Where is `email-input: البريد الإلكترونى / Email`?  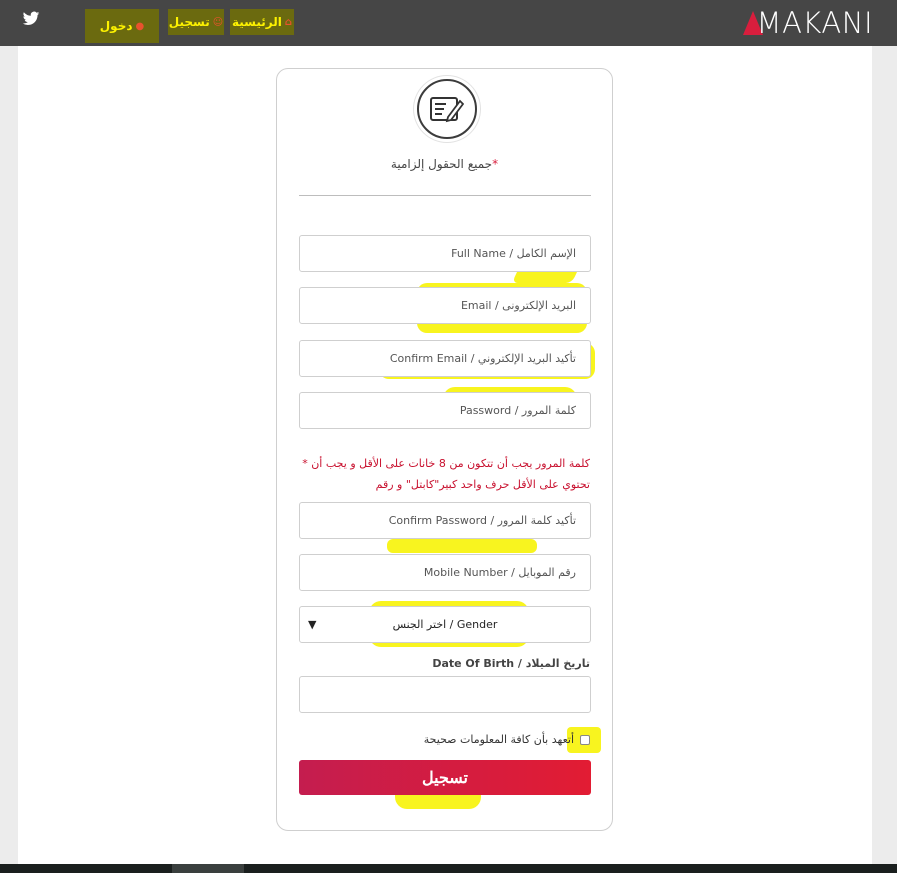 email-input: البريد الإلكترونى / Email is located at coordinates (445, 305).